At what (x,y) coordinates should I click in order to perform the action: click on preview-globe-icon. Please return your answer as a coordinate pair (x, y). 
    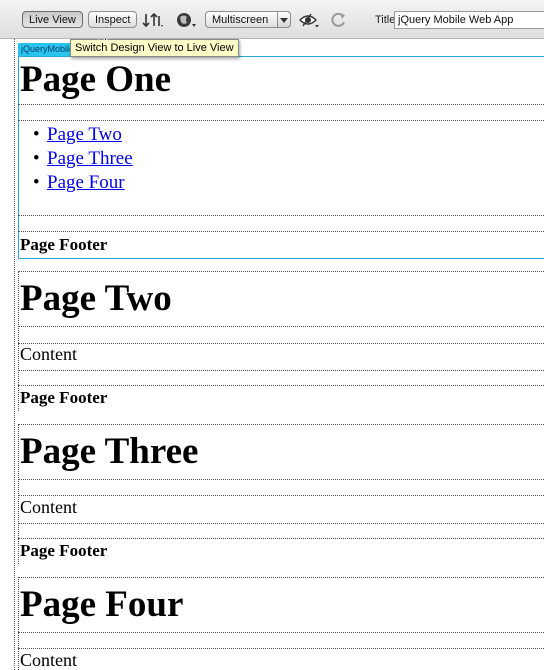
    Looking at the image, I should click on (186, 20).